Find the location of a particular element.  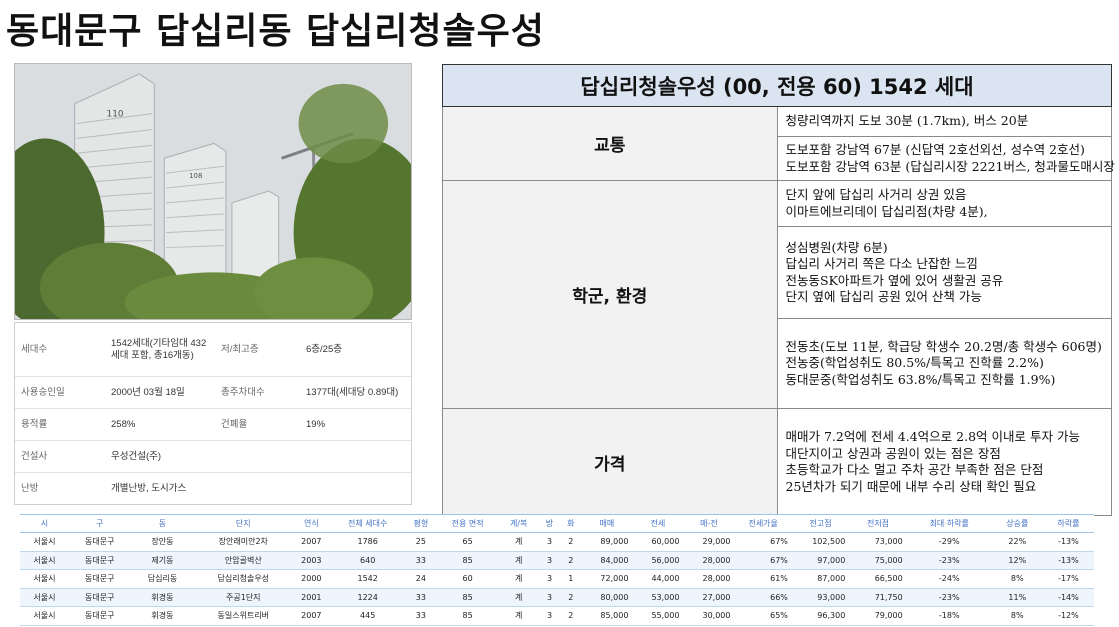

info-value: 1377대(세대당 0.89대) is located at coordinates (355, 393).